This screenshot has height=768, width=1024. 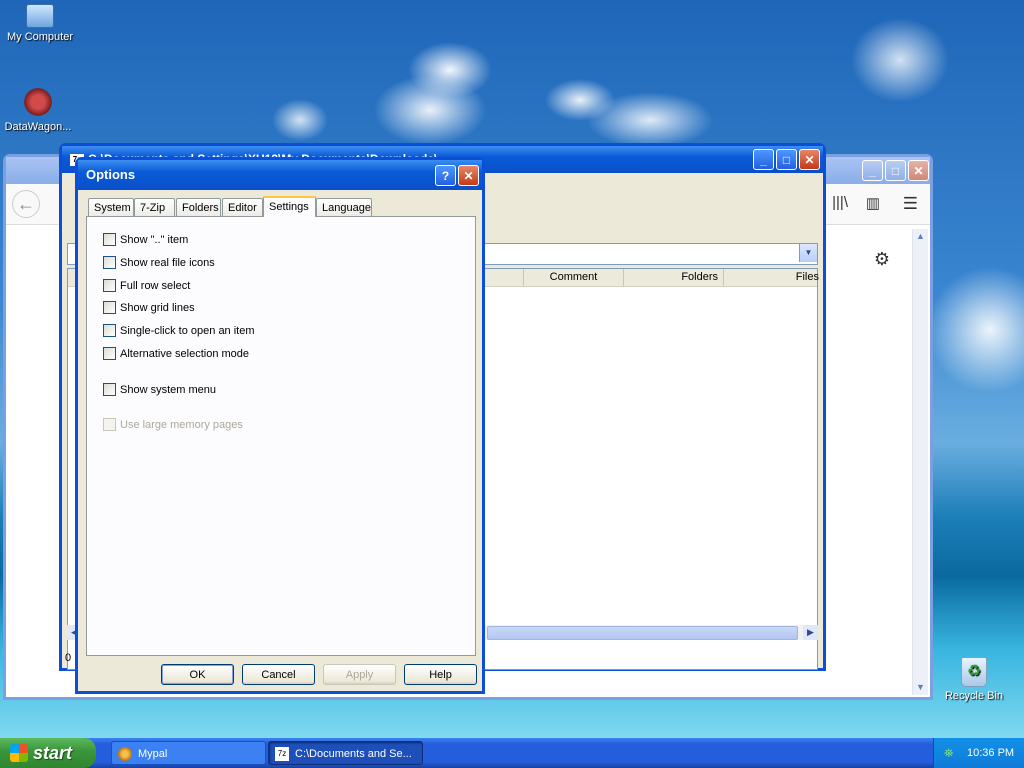 I want to click on apply-button: Apply, so click(x=359, y=674).